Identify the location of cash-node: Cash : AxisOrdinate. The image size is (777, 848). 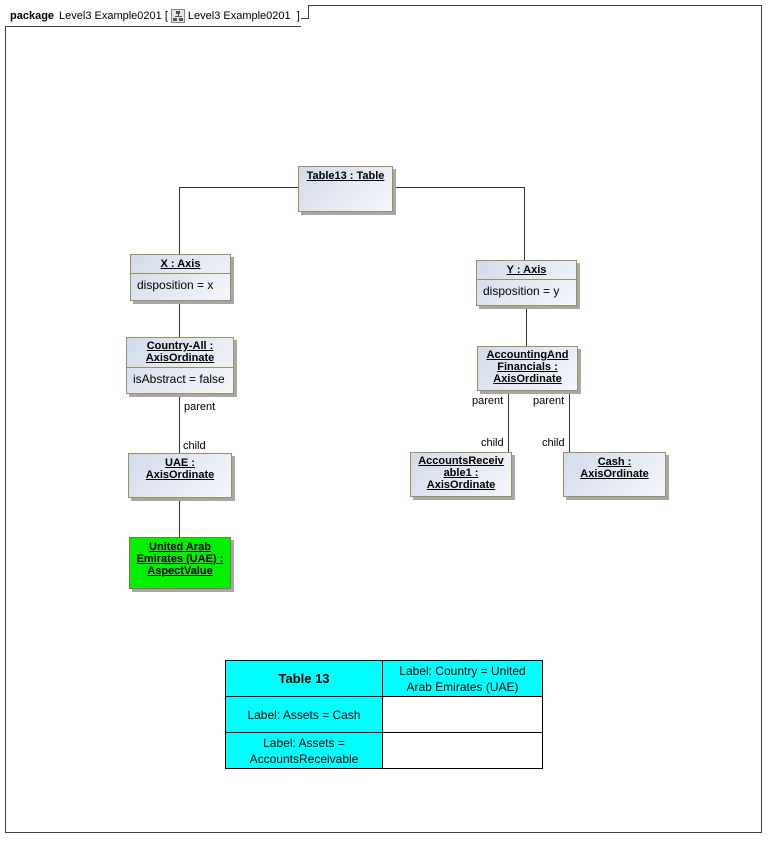
(614, 474).